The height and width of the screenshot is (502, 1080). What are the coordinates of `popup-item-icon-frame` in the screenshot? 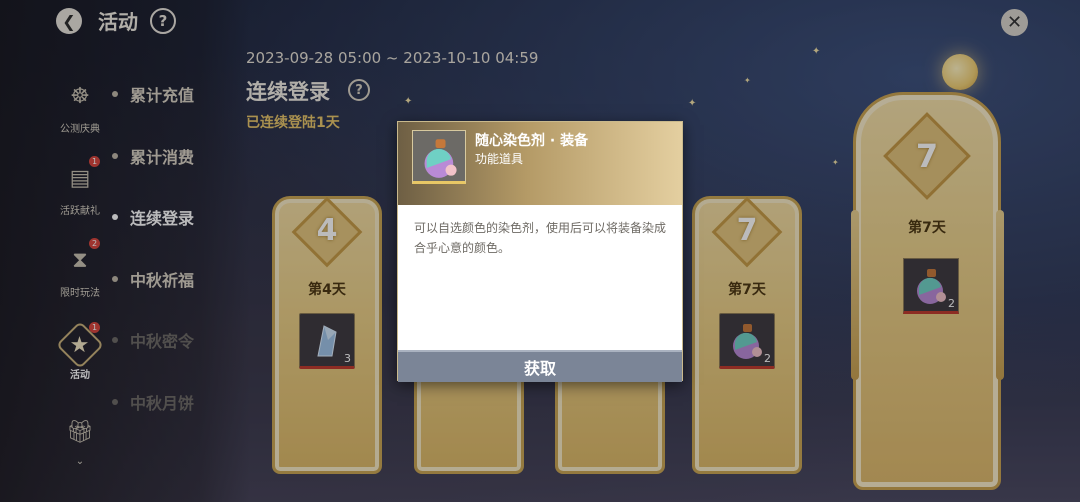 It's located at (439, 157).